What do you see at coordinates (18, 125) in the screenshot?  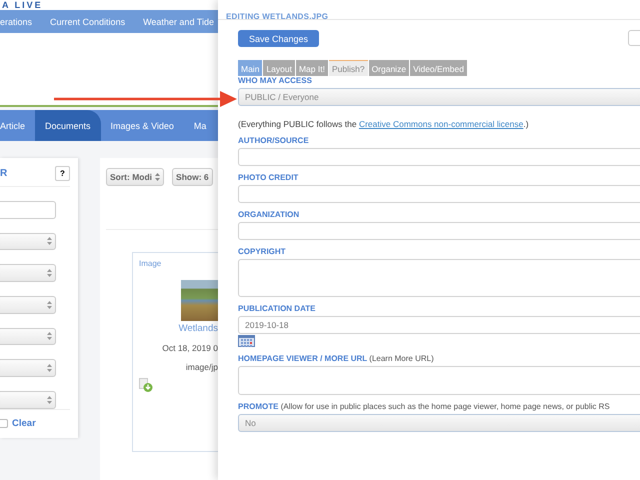 I see `section-tab: Article` at bounding box center [18, 125].